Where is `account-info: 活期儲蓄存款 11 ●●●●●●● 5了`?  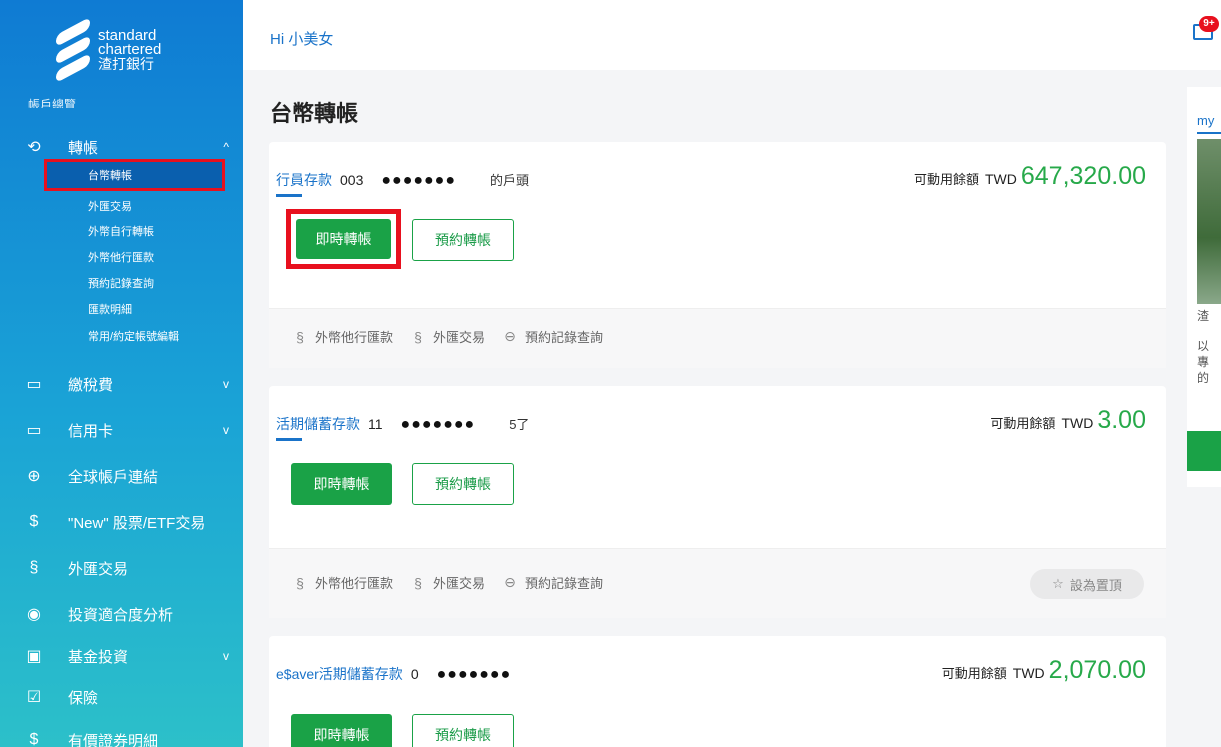
account-info: 活期儲蓄存款 11 ●●●●●●● 5了 is located at coordinates (402, 424).